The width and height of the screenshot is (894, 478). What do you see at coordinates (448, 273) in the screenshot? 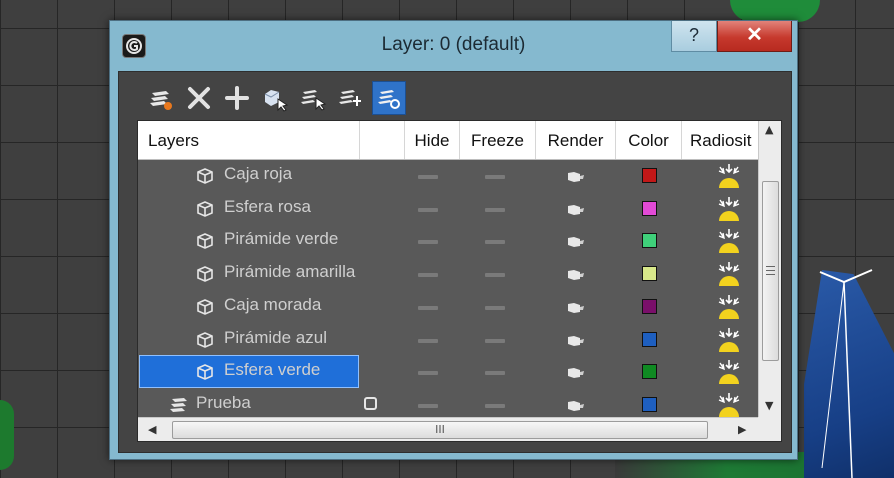
I see `table-row: Pirámide amarilla` at bounding box center [448, 273].